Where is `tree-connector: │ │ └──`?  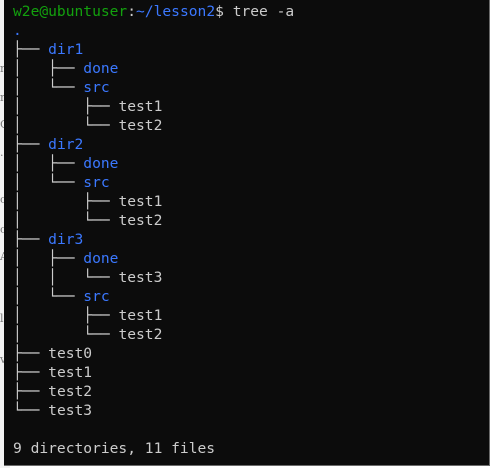 tree-connector: │ │ └── is located at coordinates (66, 277).